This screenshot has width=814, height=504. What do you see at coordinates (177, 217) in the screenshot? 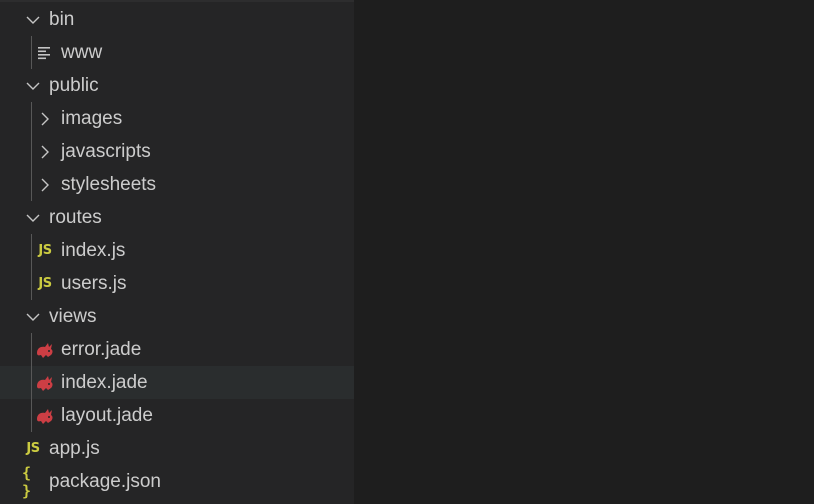
I see `tree-folder-routes: routes` at bounding box center [177, 217].